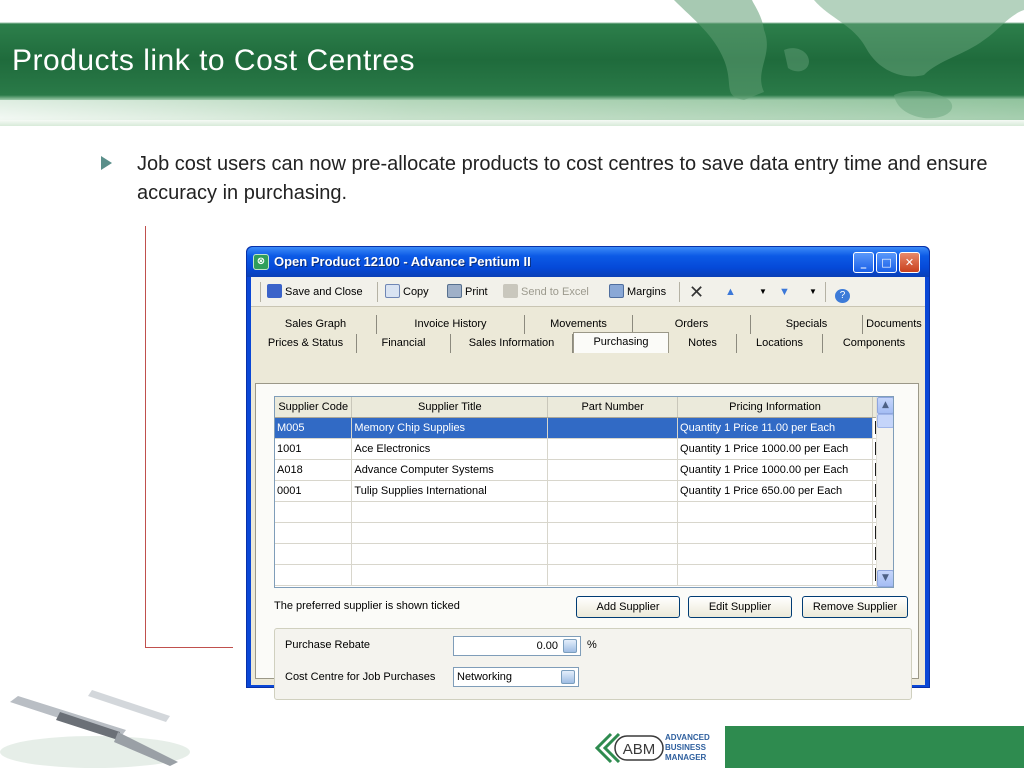 The width and height of the screenshot is (1024, 768). I want to click on cell-supplier-code: 0001, so click(314, 491).